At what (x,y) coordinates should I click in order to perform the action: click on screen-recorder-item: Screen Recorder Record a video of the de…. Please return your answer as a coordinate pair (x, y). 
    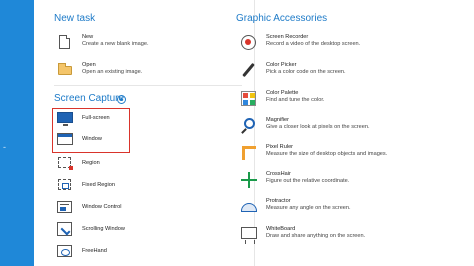
    Looking at the image, I should click on (300, 44).